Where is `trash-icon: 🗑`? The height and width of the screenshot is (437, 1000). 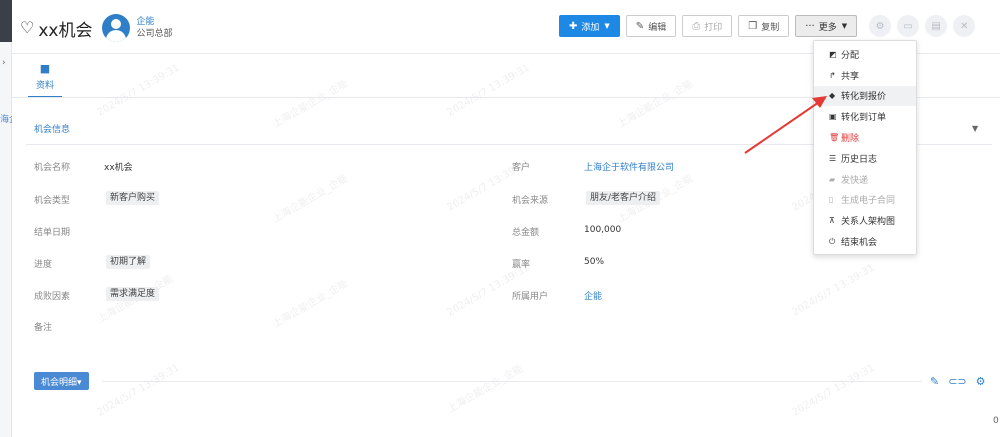 trash-icon: 🗑 is located at coordinates (834, 138).